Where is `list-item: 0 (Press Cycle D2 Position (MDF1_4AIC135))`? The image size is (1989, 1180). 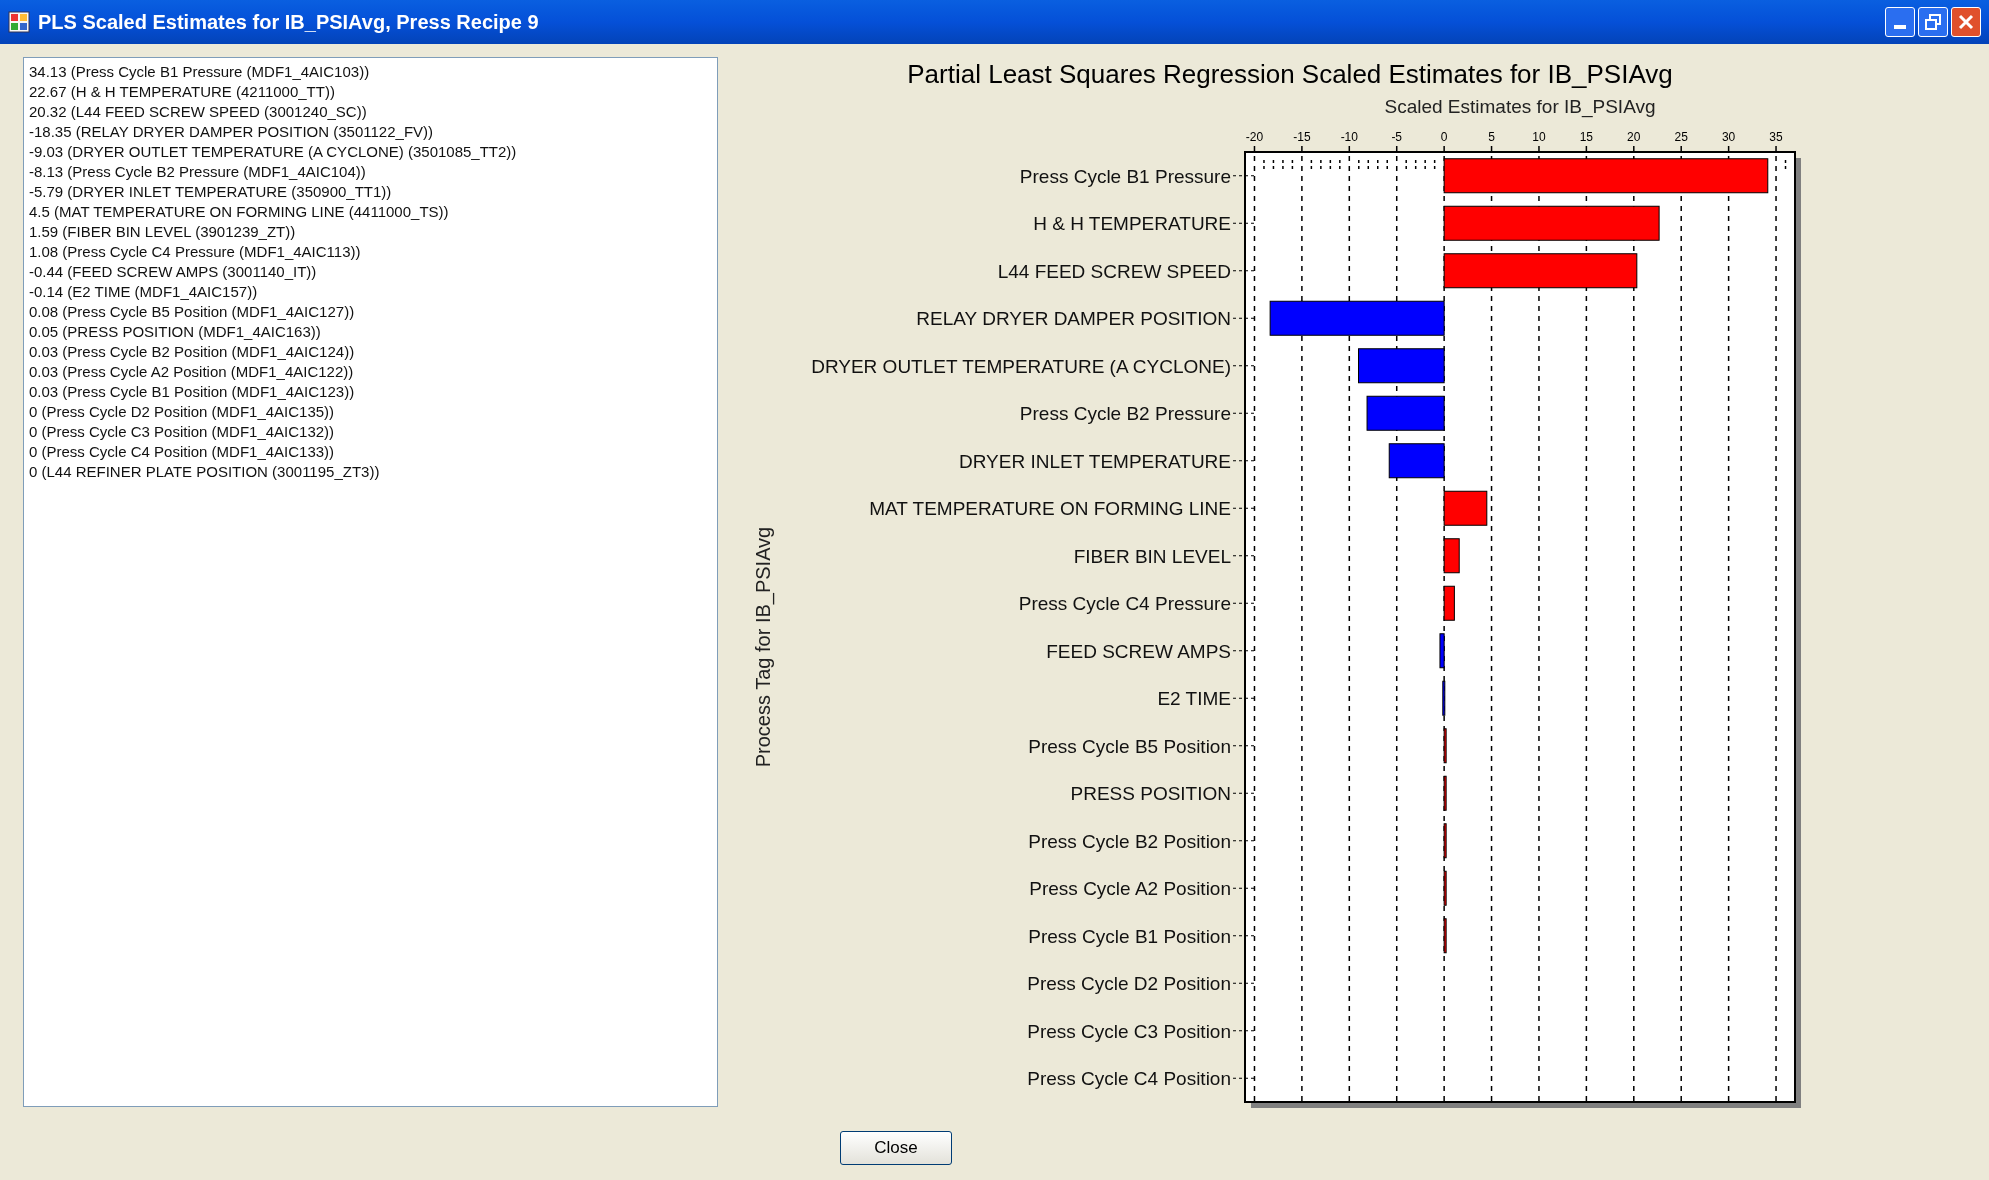
list-item: 0 (Press Cycle D2 Position (MDF1_4AIC135)) is located at coordinates (370, 412).